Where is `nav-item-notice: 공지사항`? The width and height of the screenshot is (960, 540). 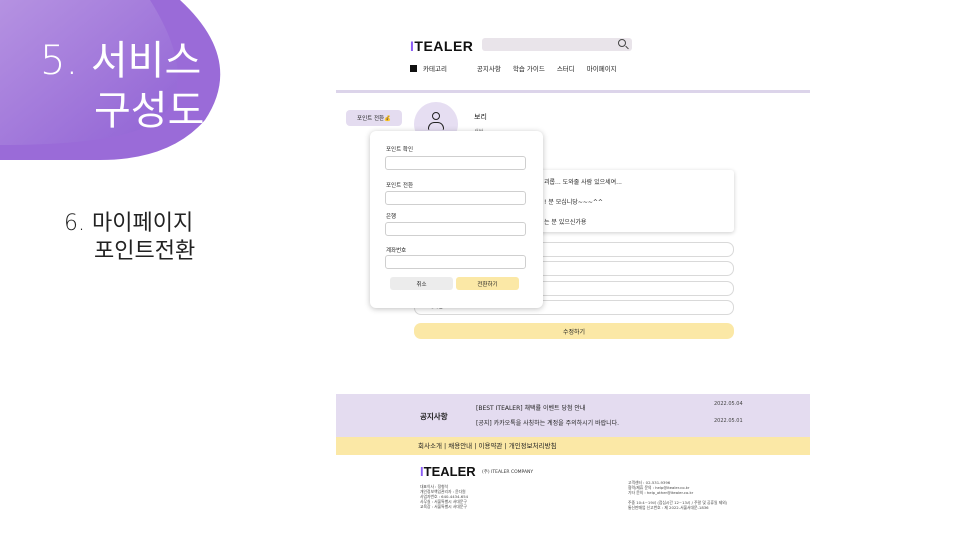 nav-item-notice: 공지사항 is located at coordinates (489, 68).